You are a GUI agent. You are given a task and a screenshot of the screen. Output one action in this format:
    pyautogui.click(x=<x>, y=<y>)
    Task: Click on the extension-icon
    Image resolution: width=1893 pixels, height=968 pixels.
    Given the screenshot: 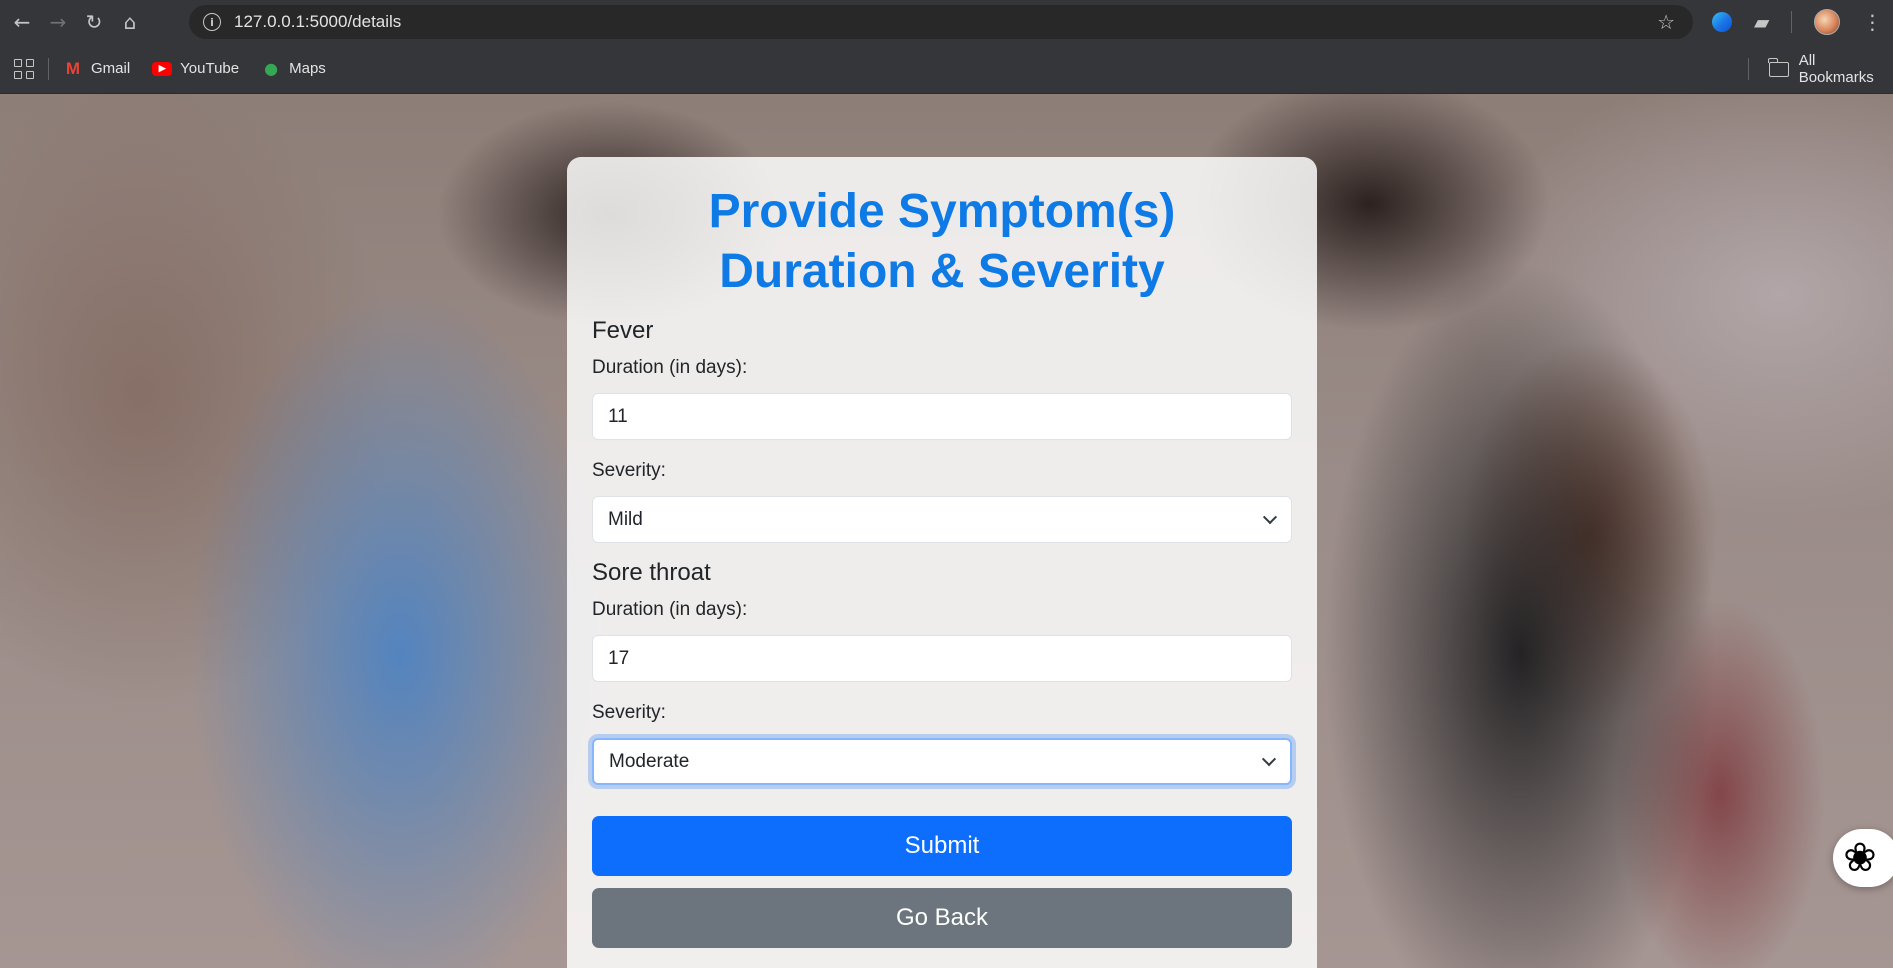 What is the action you would take?
    pyautogui.click(x=1722, y=22)
    